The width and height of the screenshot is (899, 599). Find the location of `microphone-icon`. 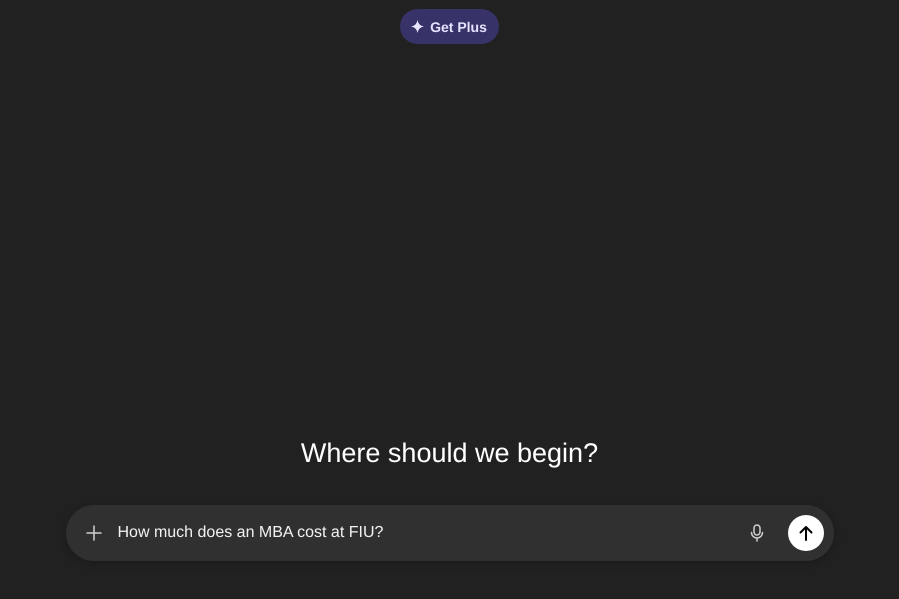

microphone-icon is located at coordinates (757, 533).